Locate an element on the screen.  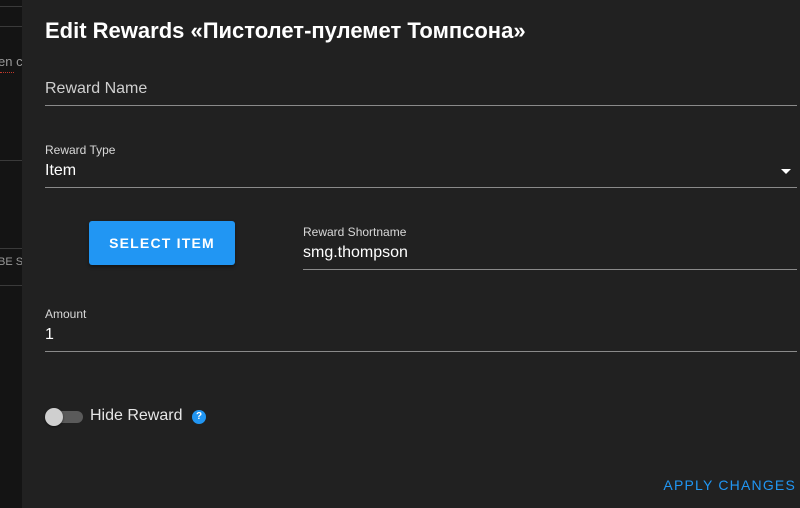
reward-name-field: Reward Name is located at coordinates (421, 89).